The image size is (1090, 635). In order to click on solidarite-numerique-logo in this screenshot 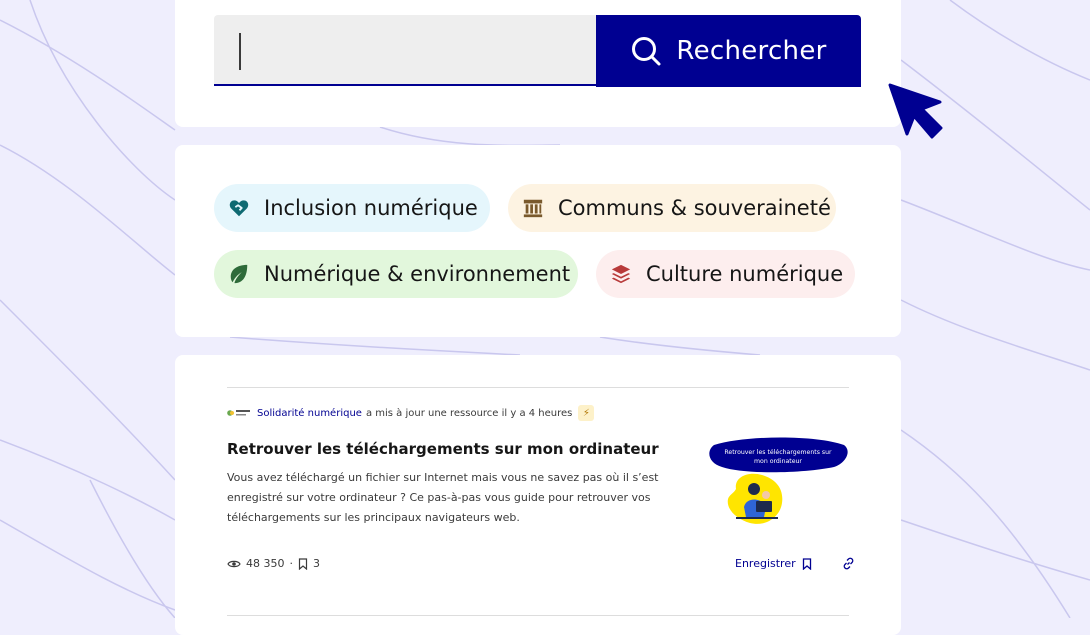, I will do `click(238, 413)`.